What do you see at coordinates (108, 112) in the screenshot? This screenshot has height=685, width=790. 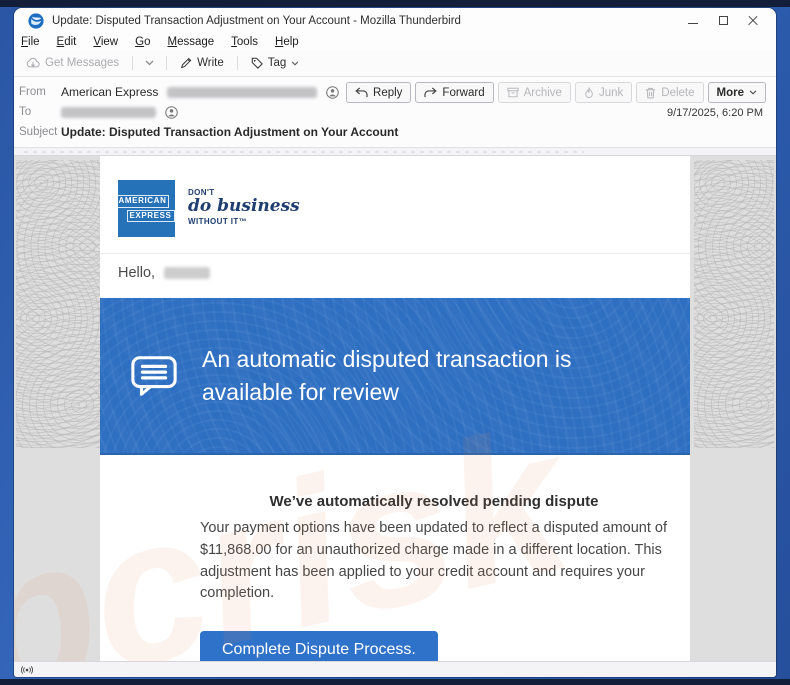 I see `redacted-recipient-address` at bounding box center [108, 112].